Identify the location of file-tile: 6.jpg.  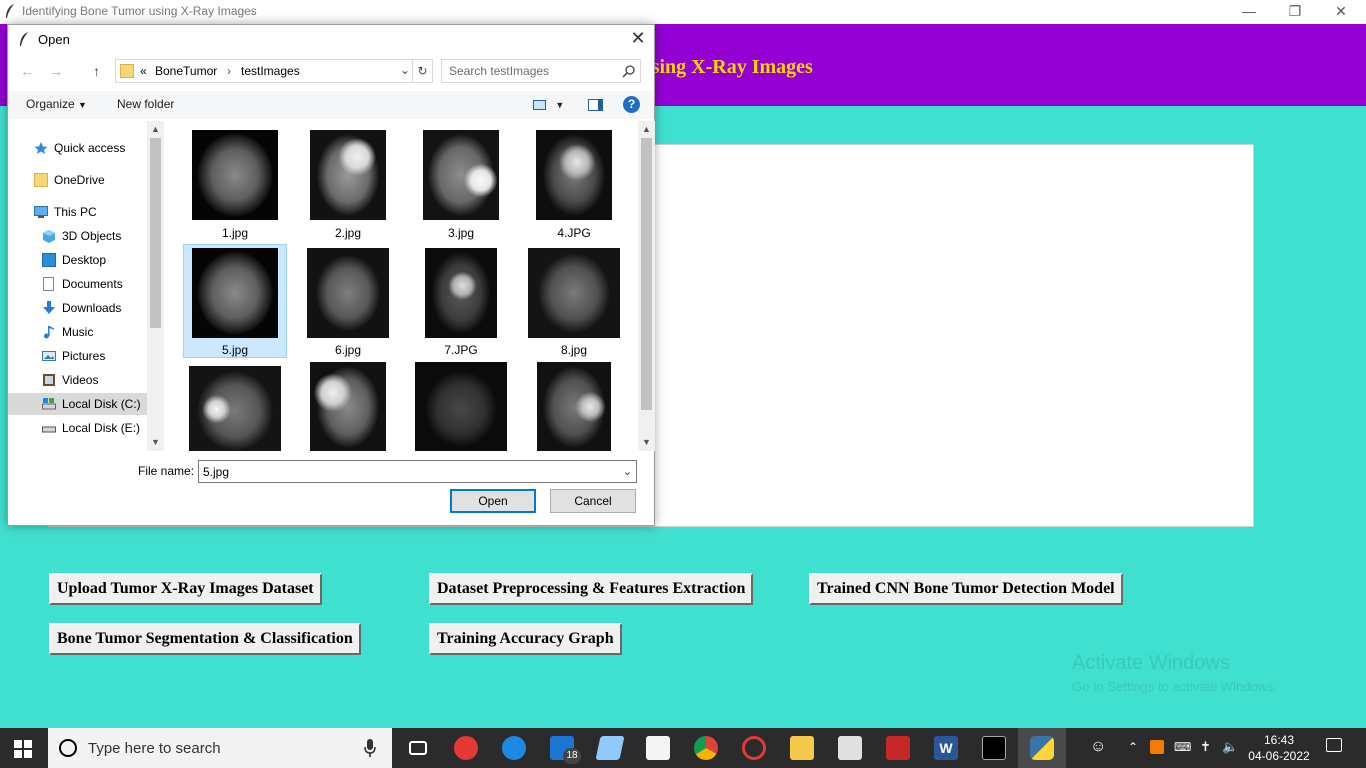
(348, 301).